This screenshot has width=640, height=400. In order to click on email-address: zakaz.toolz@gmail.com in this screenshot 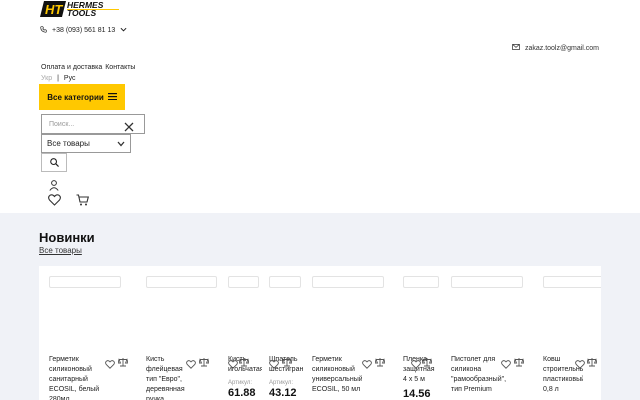, I will do `click(561, 48)`.